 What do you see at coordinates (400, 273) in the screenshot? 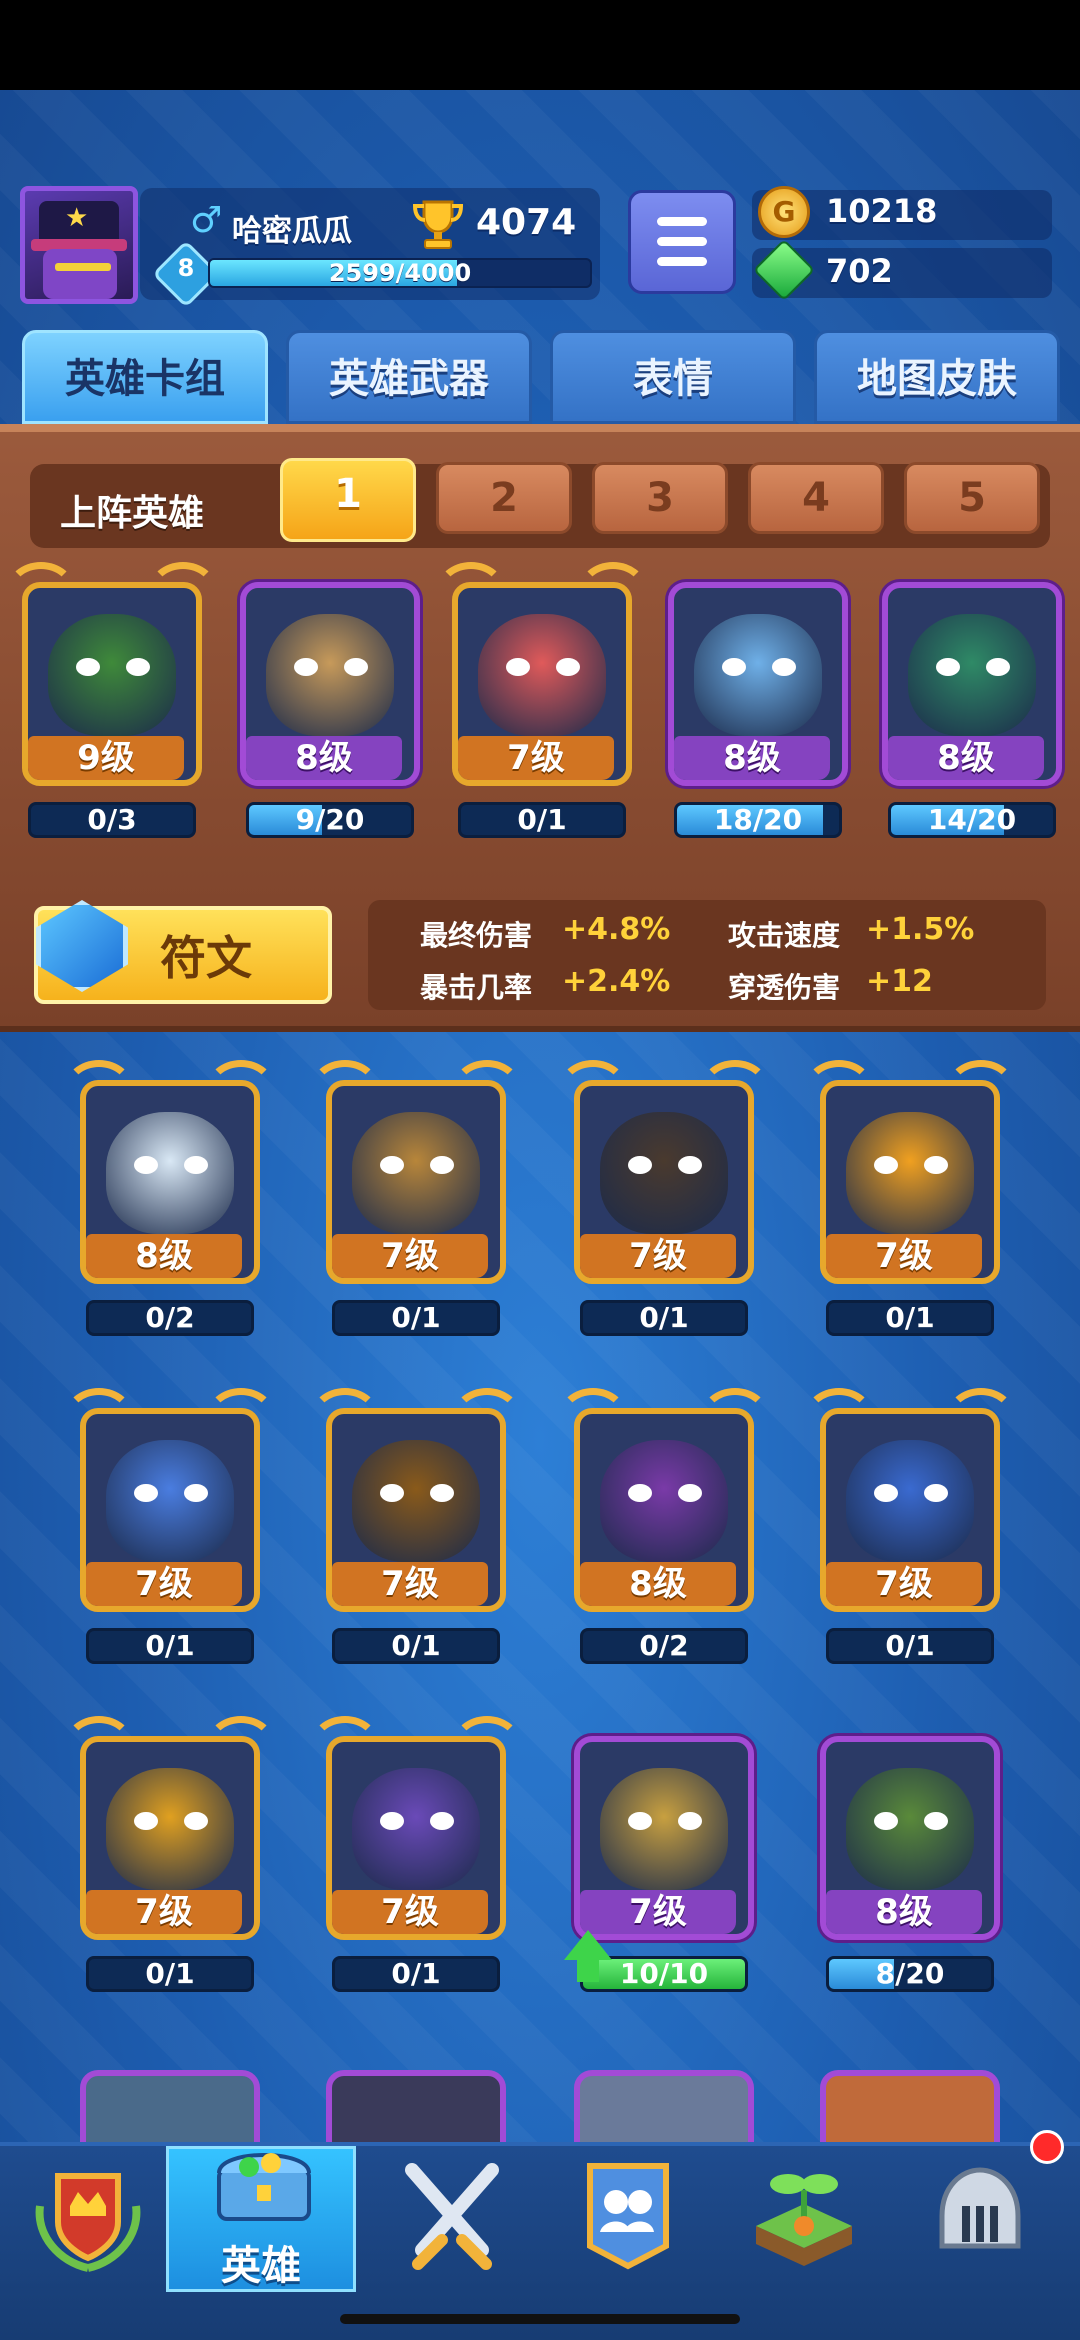
I see `xp-text: 2599/4000` at bounding box center [400, 273].